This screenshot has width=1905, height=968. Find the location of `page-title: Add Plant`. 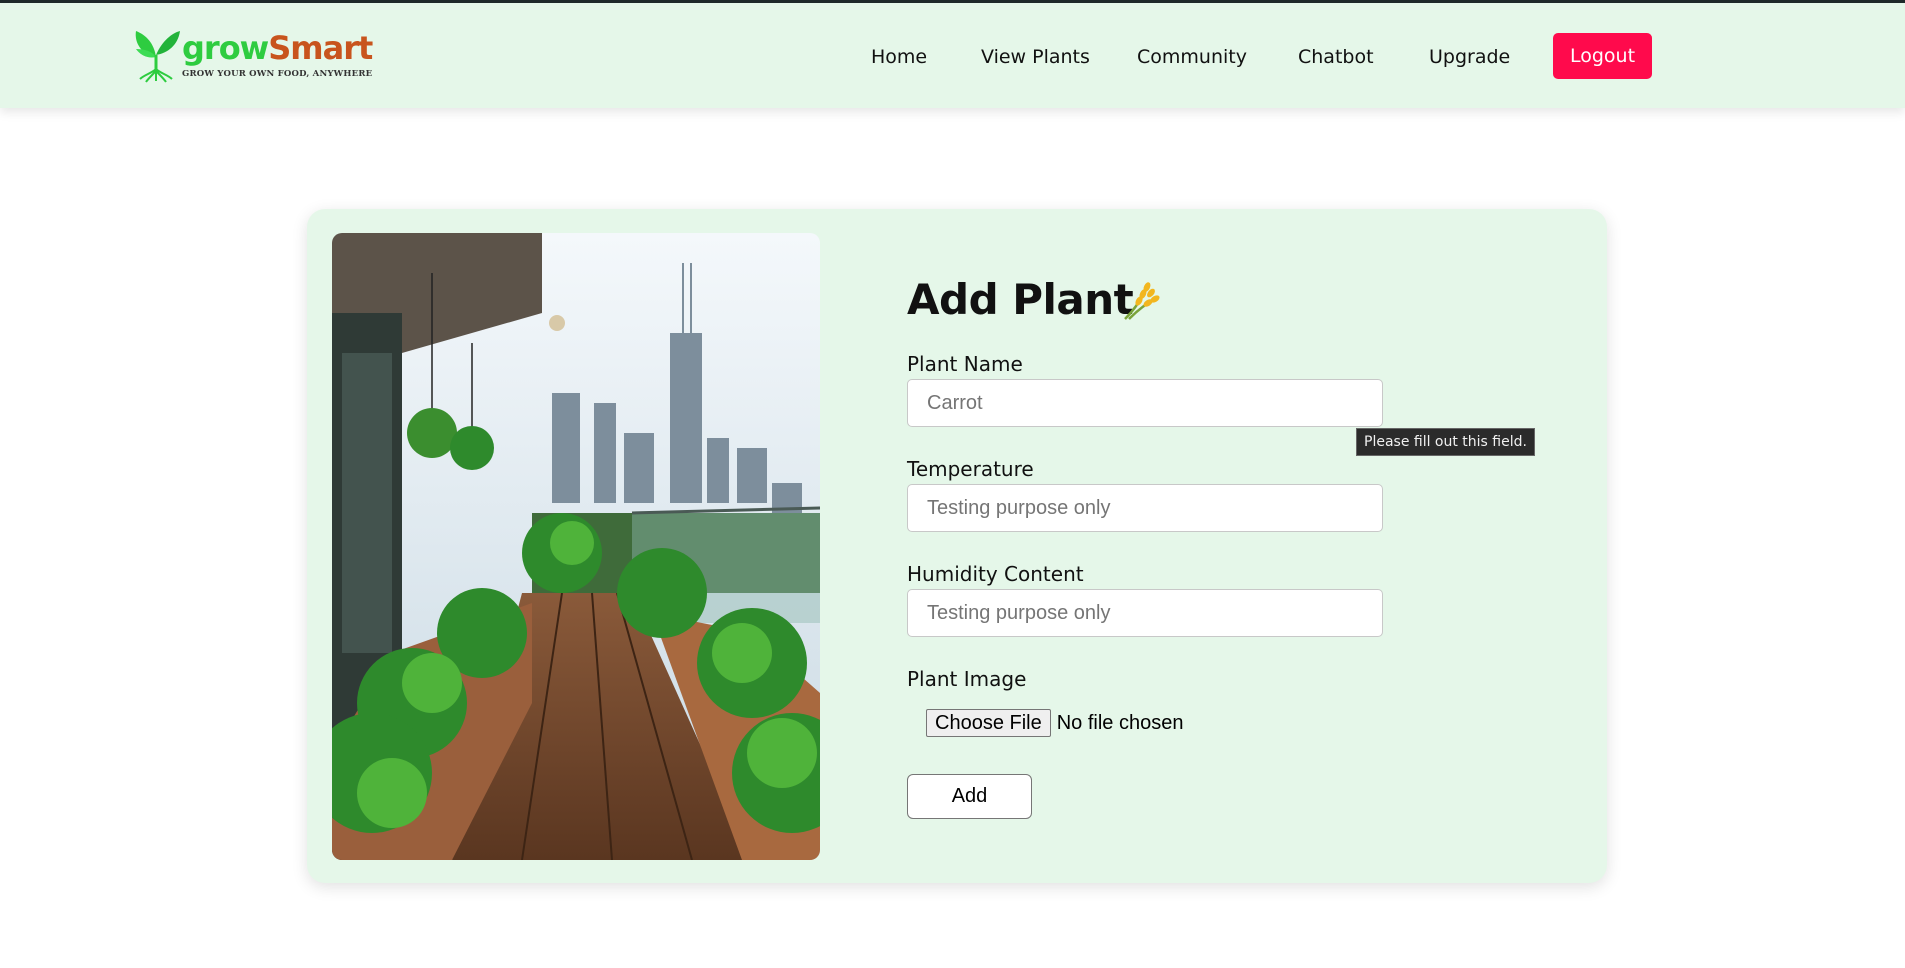

page-title: Add Plant is located at coordinates (1020, 299).